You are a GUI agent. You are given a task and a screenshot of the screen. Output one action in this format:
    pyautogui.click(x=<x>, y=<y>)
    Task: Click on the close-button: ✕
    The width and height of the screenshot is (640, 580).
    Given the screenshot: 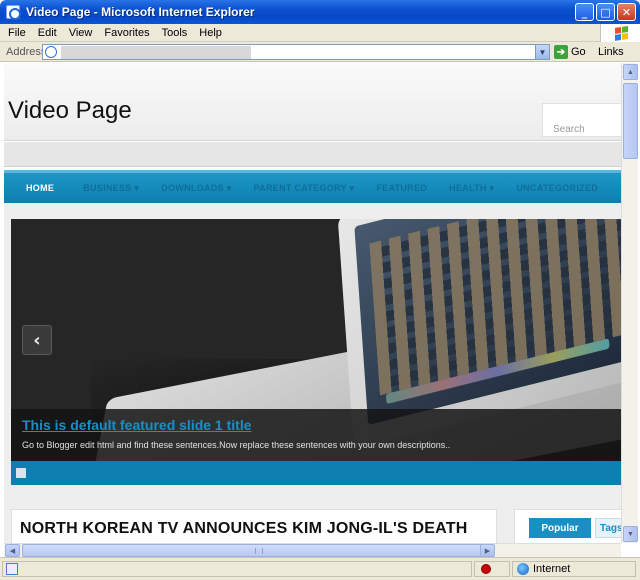 What is the action you would take?
    pyautogui.click(x=626, y=12)
    